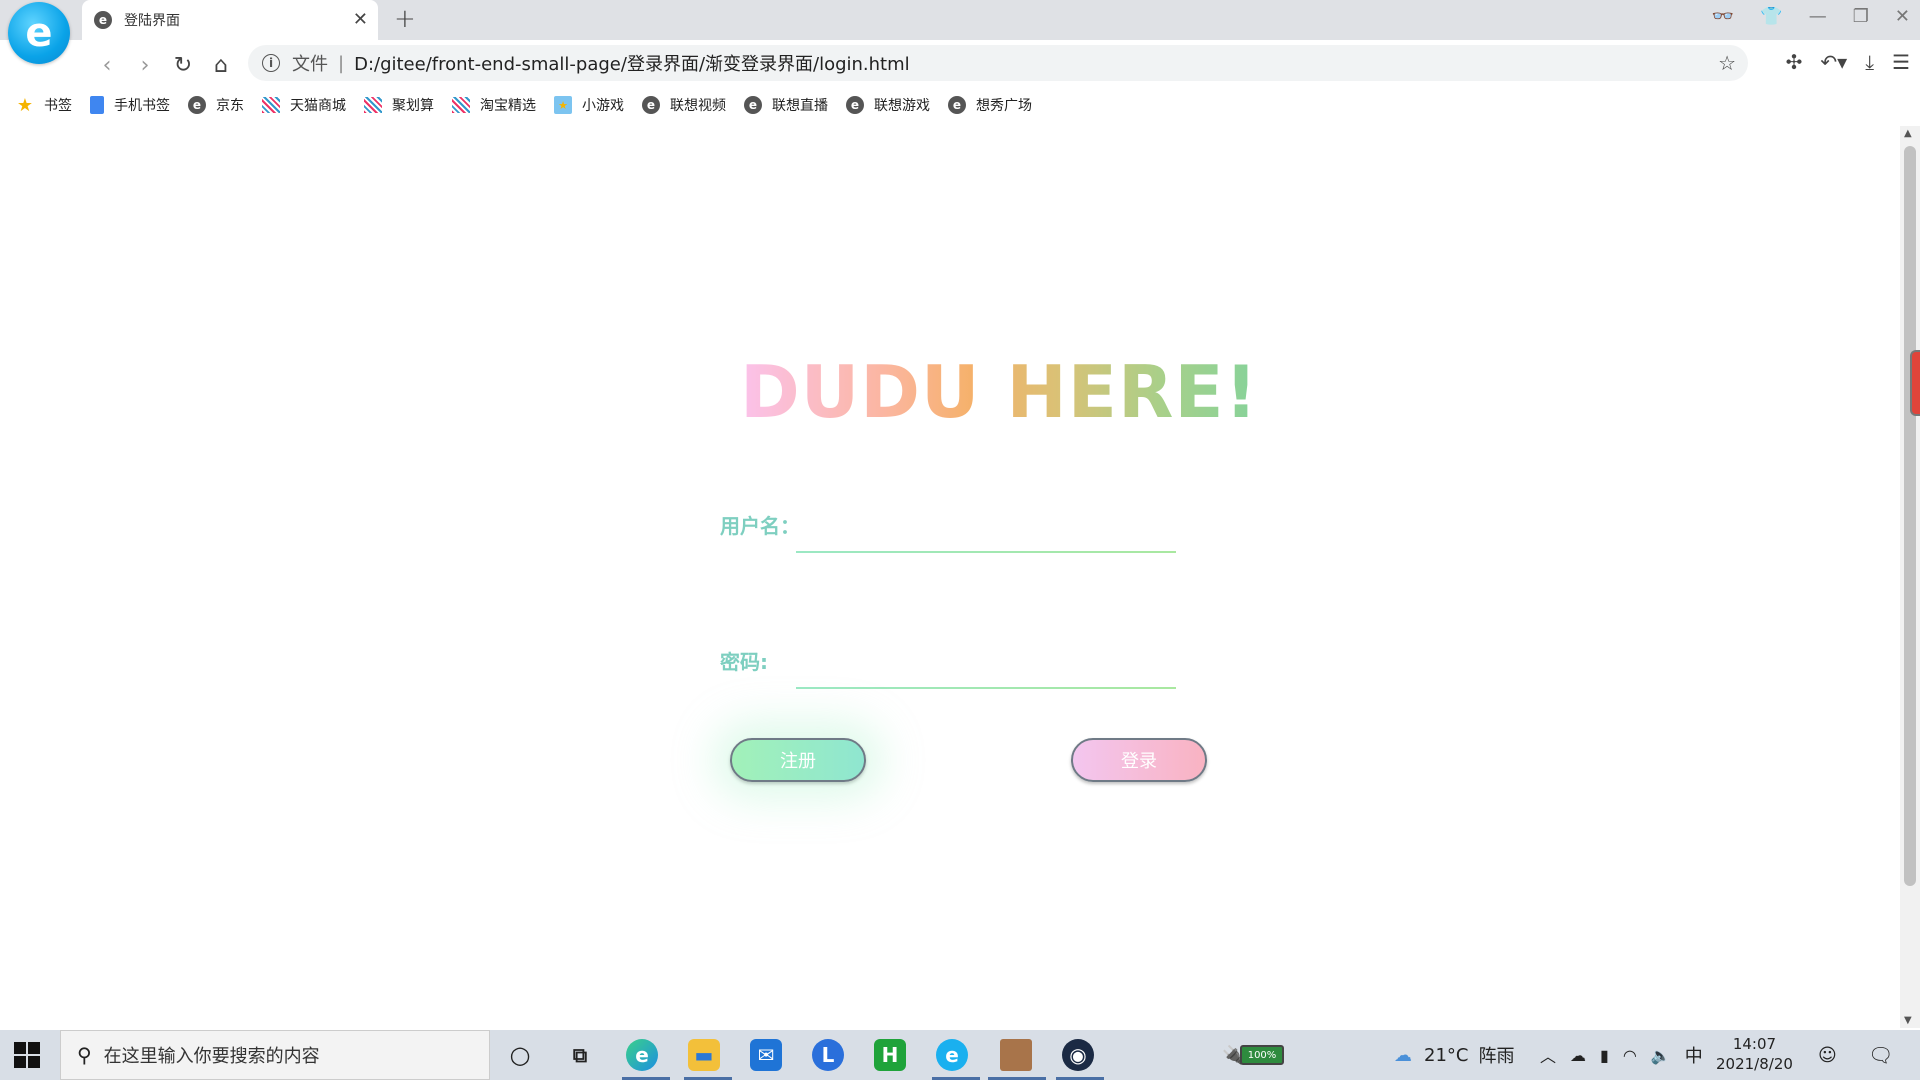 This screenshot has width=1920, height=1080. What do you see at coordinates (1578, 1055) in the screenshot?
I see `cloud-icon: ☁` at bounding box center [1578, 1055].